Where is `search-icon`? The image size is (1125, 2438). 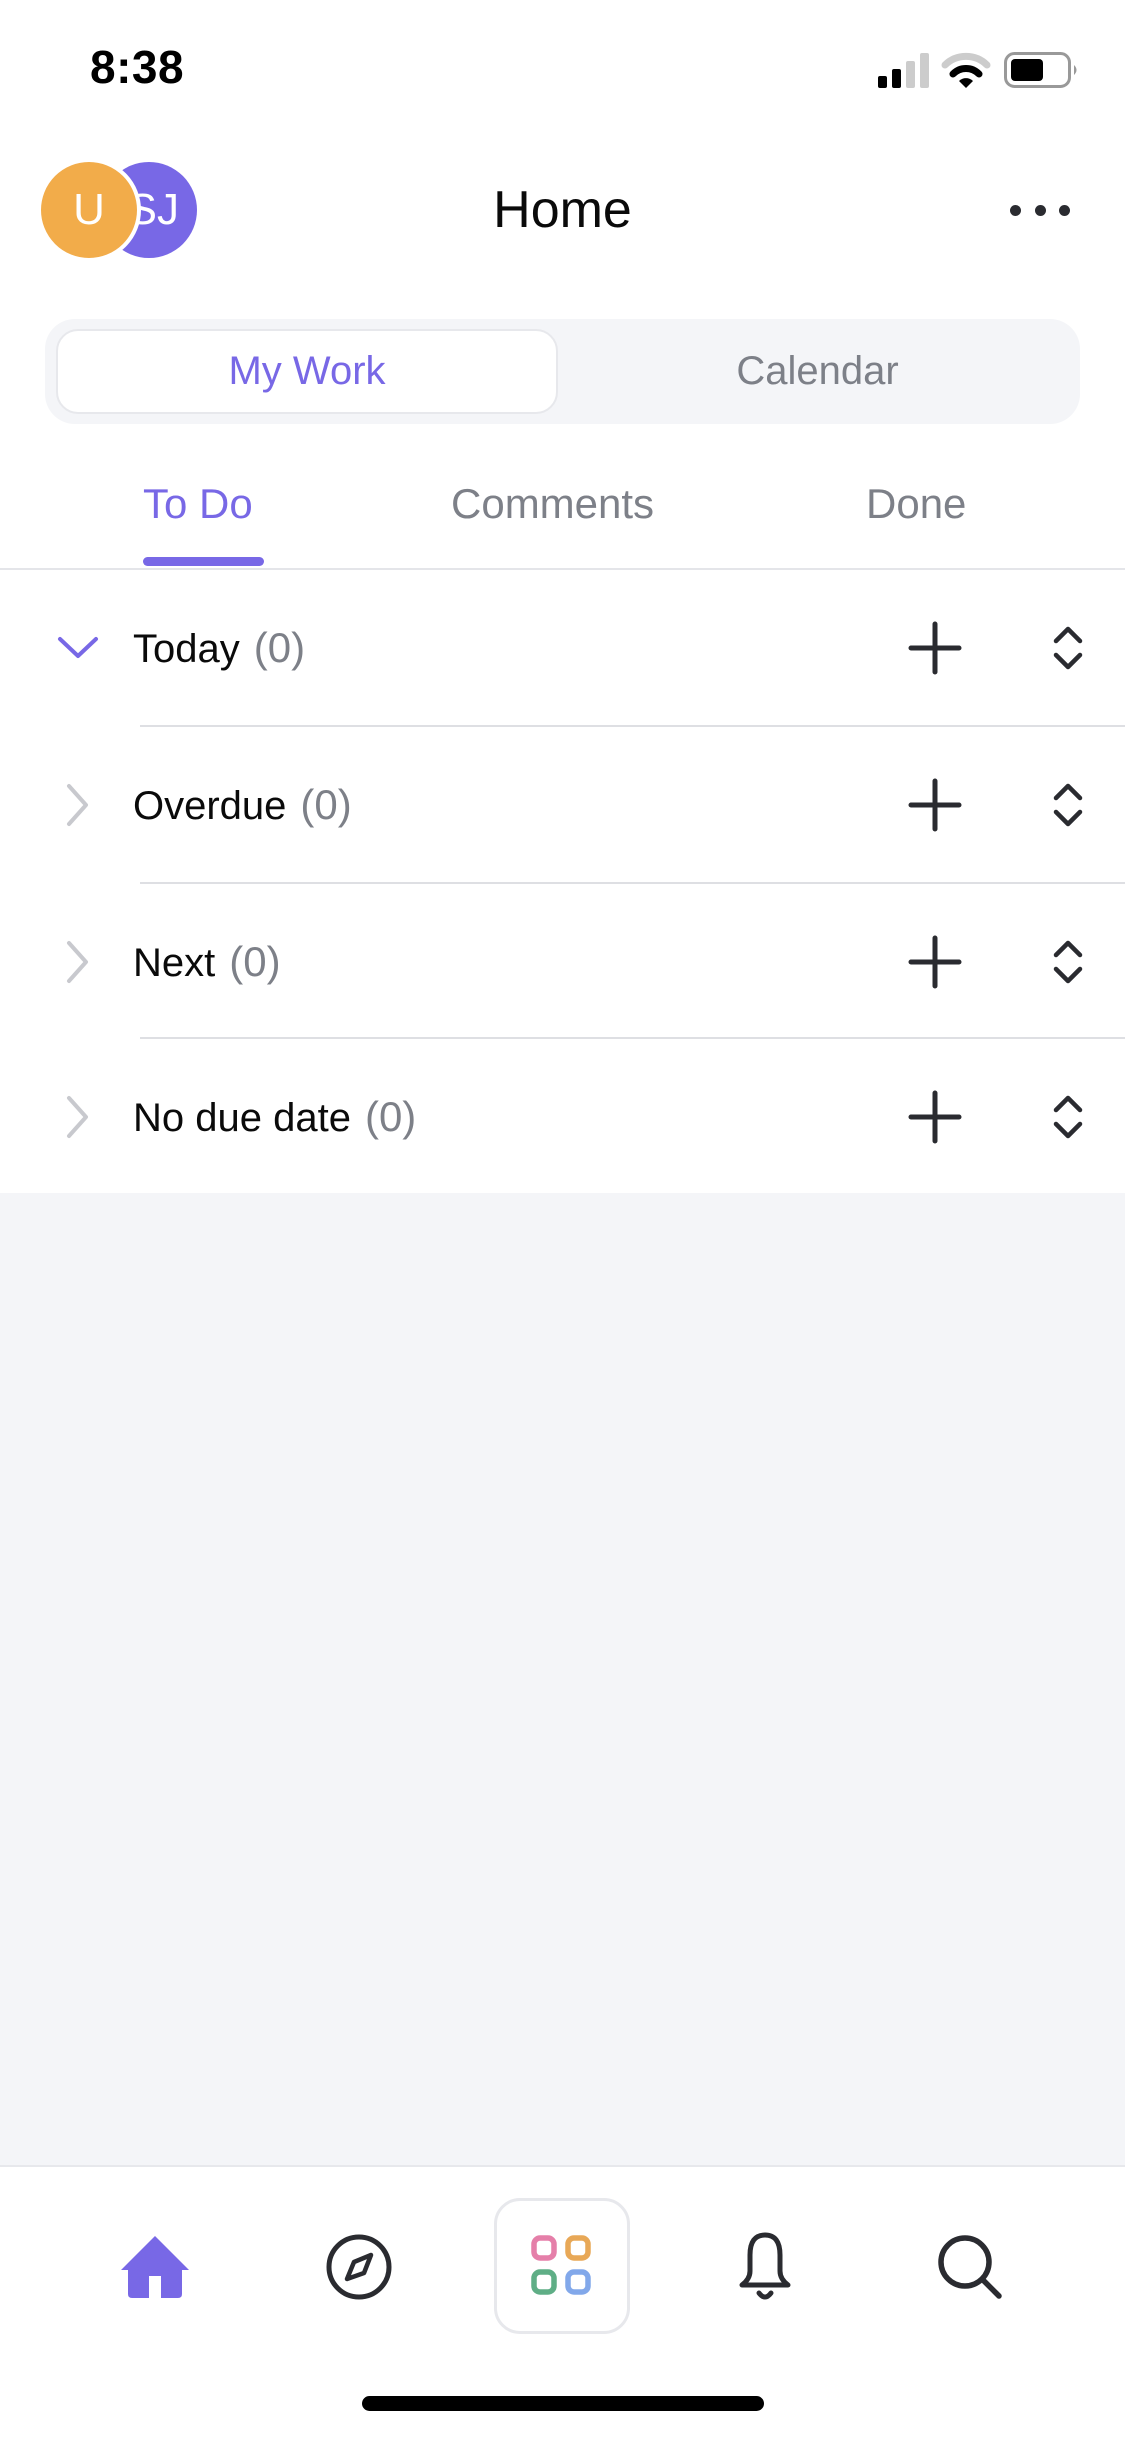
search-icon is located at coordinates (970, 2267).